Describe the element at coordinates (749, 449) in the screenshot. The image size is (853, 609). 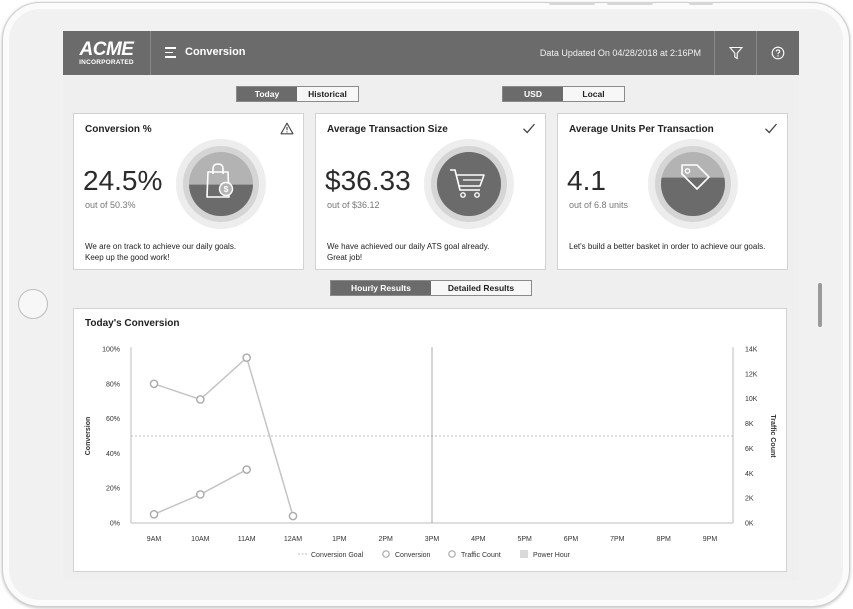
I see `y2-tick-label: 6K` at that location.